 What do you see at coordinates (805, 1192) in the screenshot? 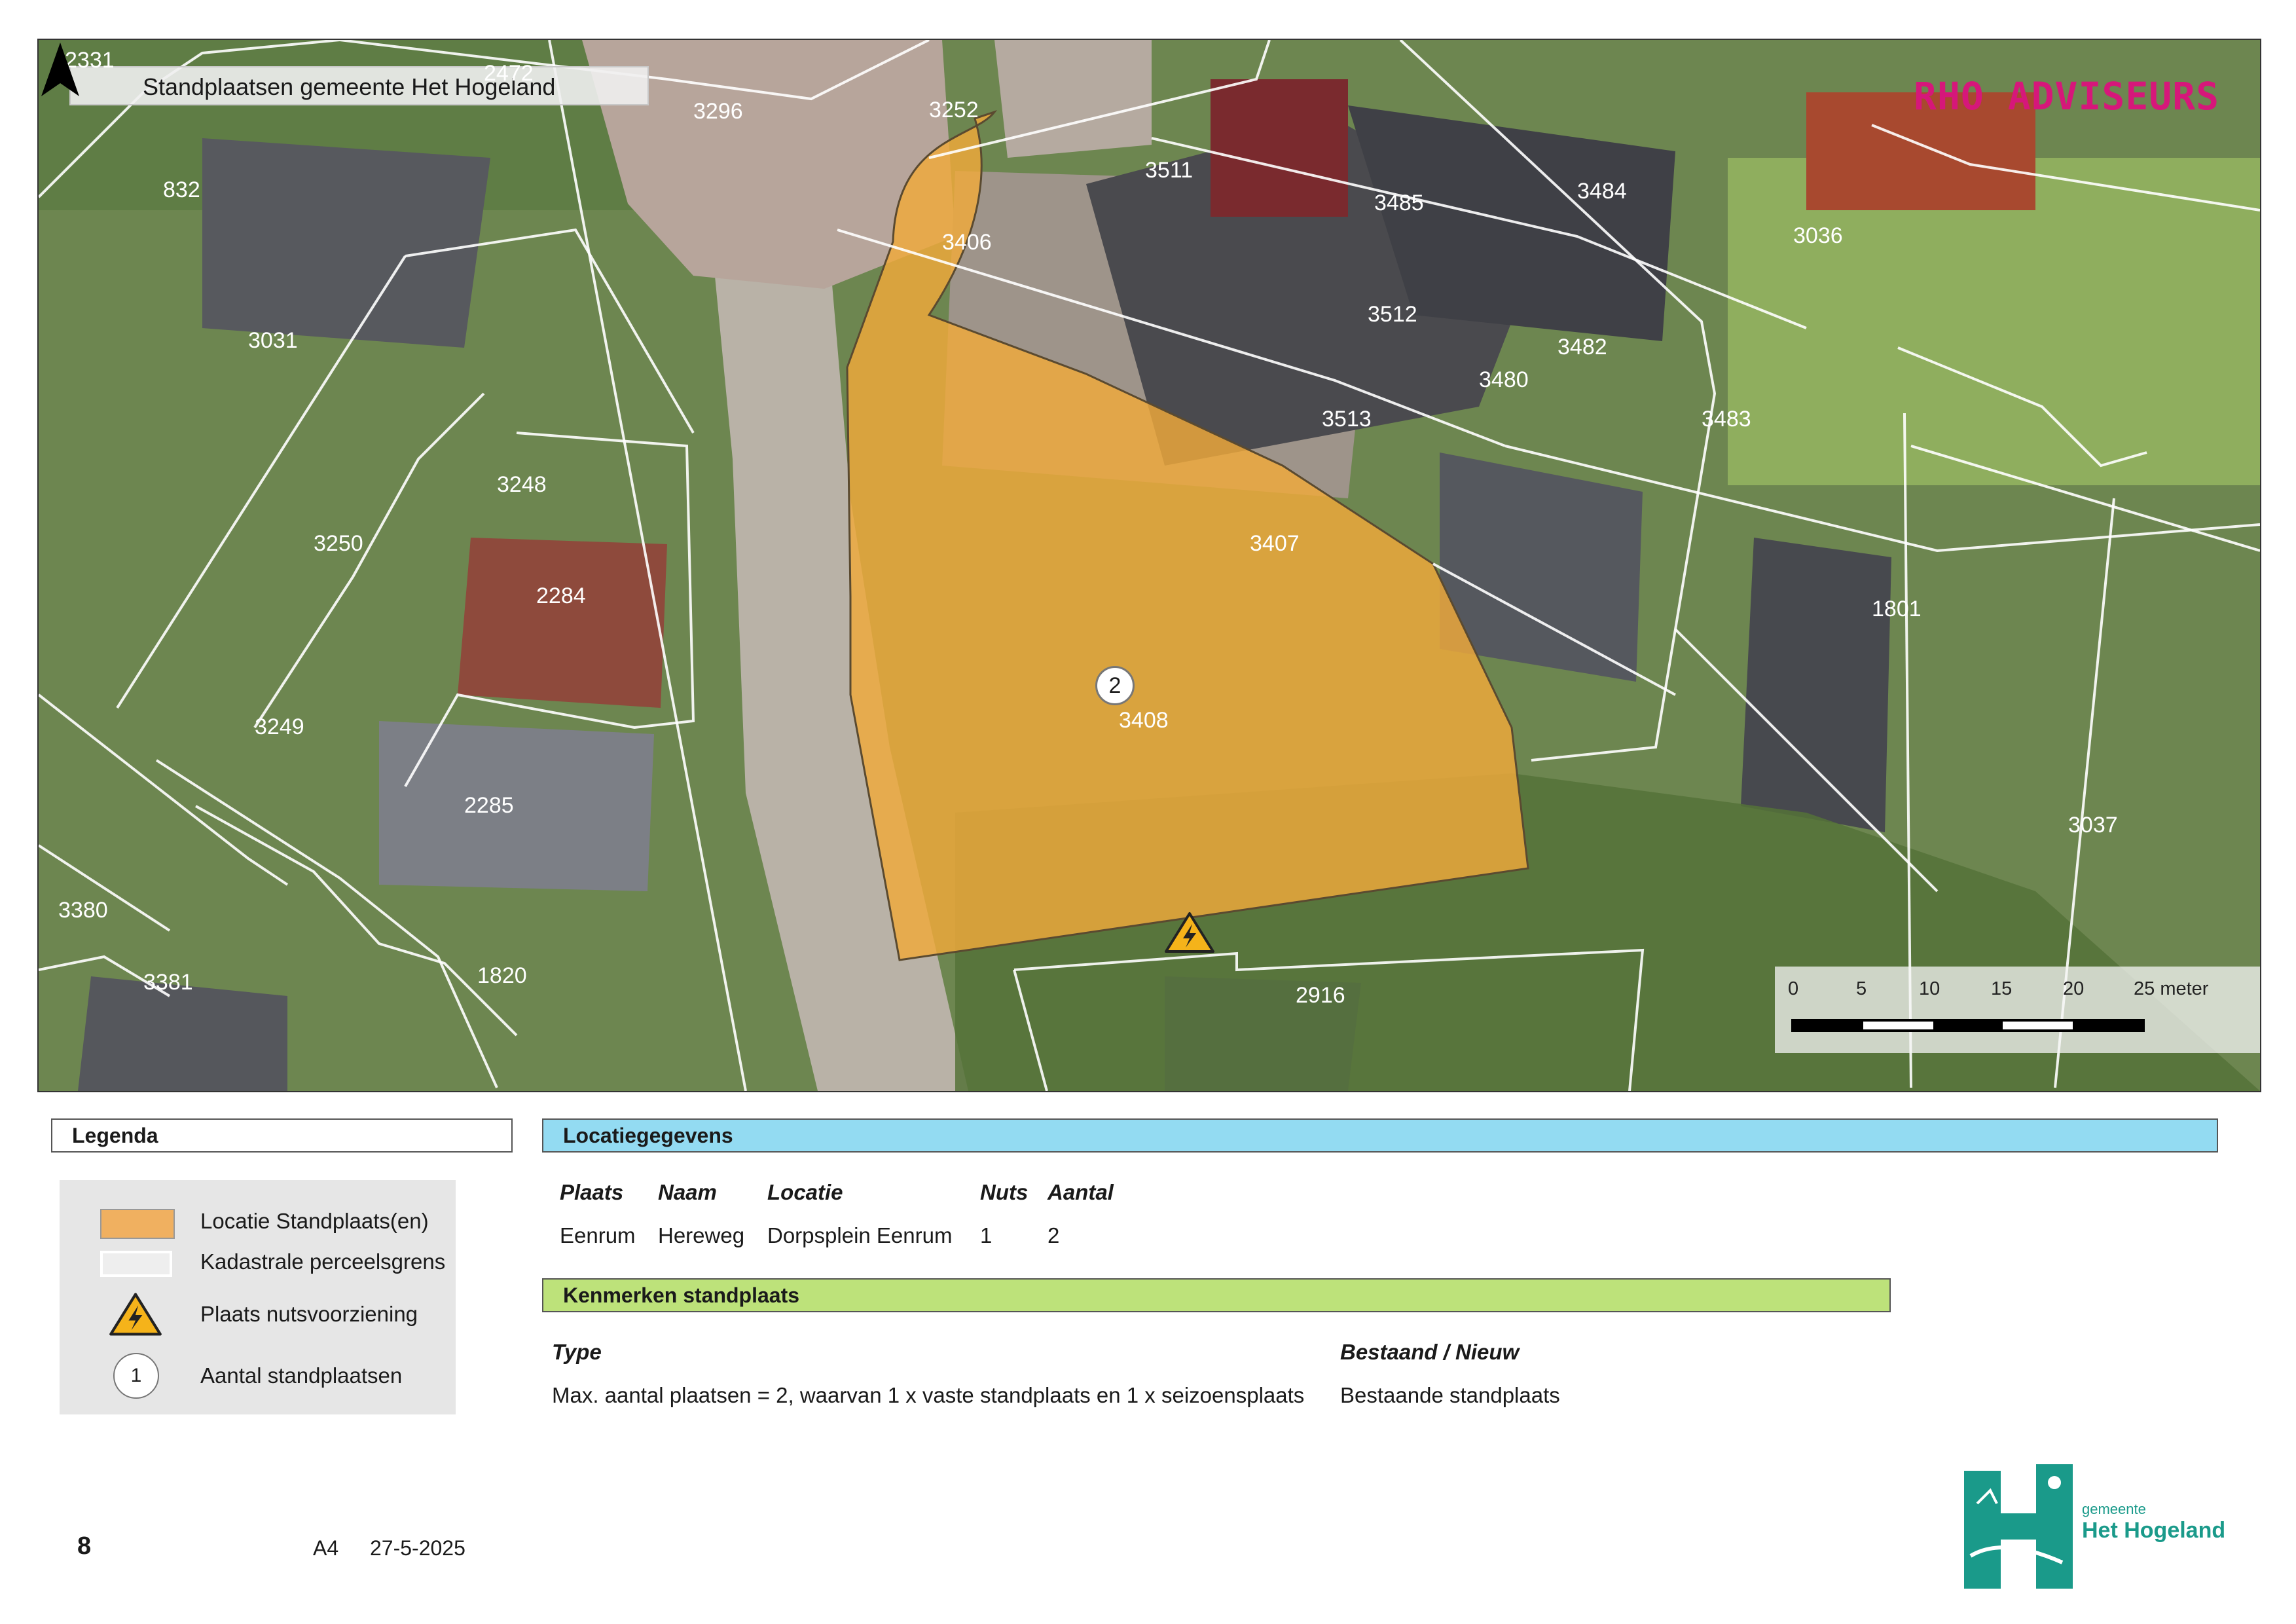
I see `location-header-locatie: Locatie` at bounding box center [805, 1192].